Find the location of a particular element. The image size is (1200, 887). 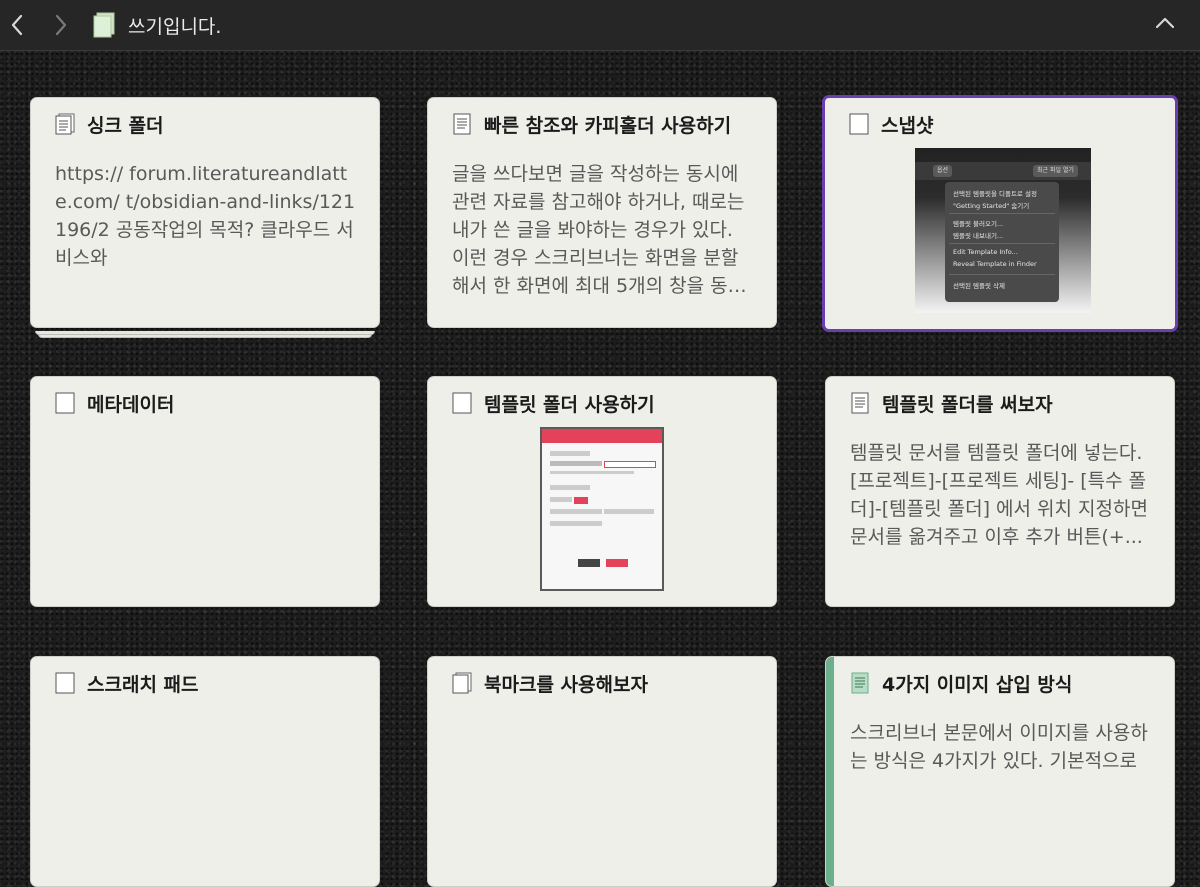

card-header: 스크래치 패드 is located at coordinates (211, 683).